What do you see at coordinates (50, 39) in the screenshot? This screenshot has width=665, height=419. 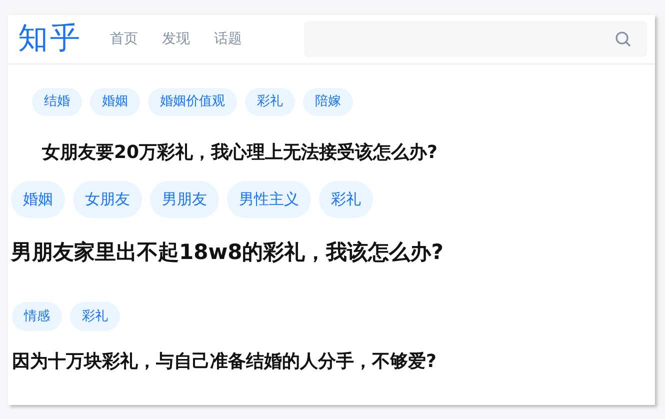 I see `logo: 知乎` at bounding box center [50, 39].